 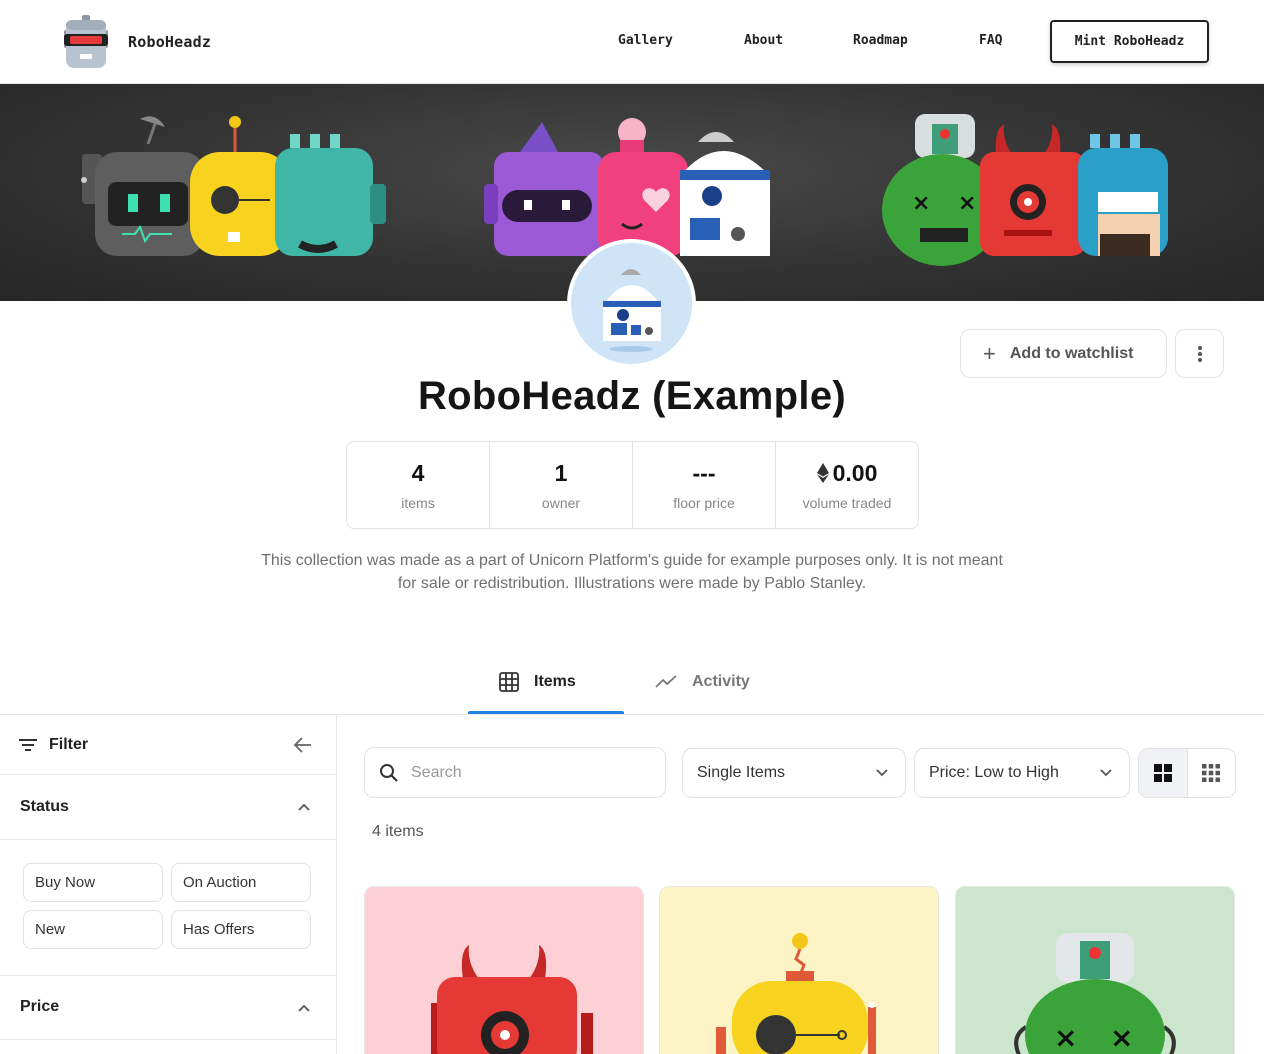 What do you see at coordinates (989, 353) in the screenshot?
I see `plus-icon: +` at bounding box center [989, 353].